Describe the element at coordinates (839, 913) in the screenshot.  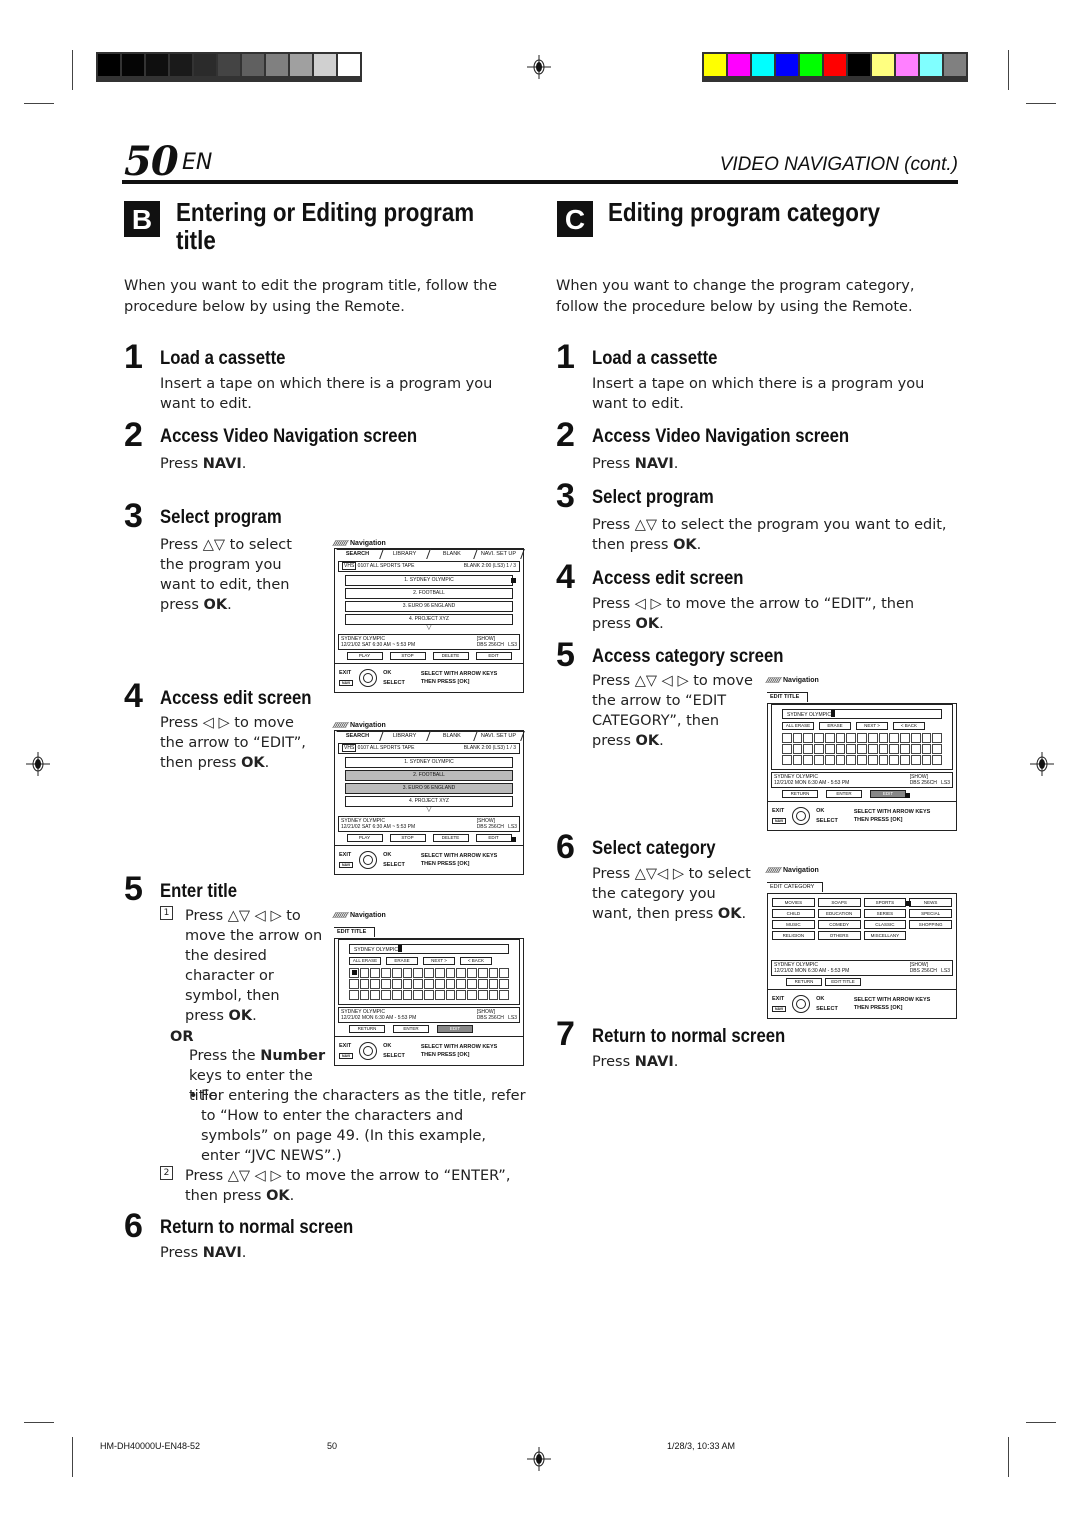
I see `category-education: EDUCATION` at that location.